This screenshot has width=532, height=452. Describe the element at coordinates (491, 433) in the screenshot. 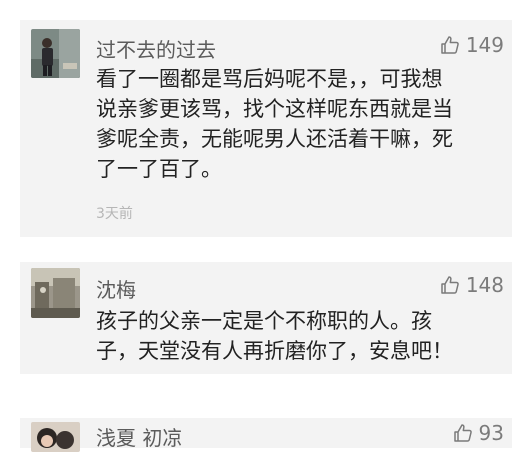

I see `like-count: 93` at that location.